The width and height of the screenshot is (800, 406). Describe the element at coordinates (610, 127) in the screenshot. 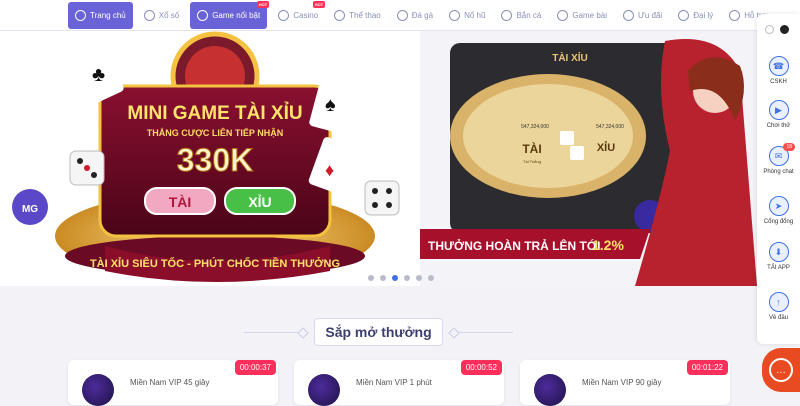

I see `right-value: 547,324,000` at that location.